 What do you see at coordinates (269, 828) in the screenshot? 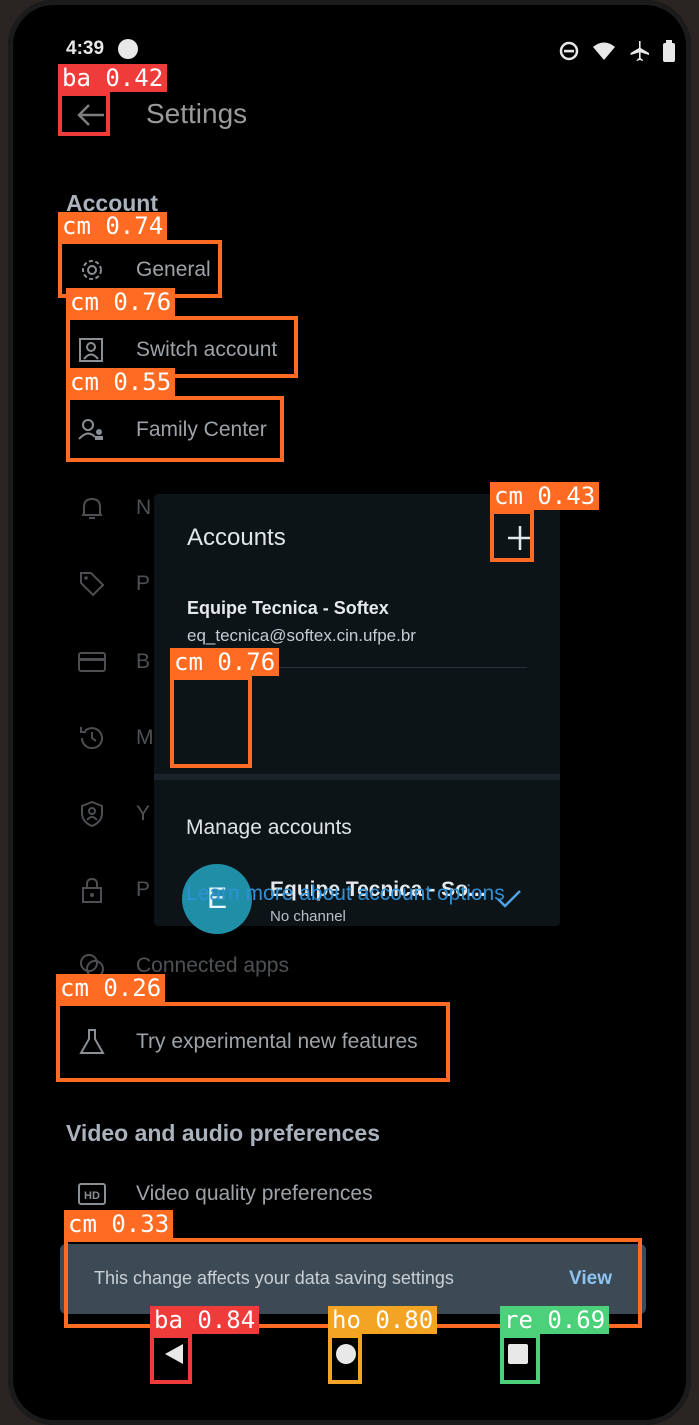
I see `manage-accounts-link: Manage accounts` at bounding box center [269, 828].